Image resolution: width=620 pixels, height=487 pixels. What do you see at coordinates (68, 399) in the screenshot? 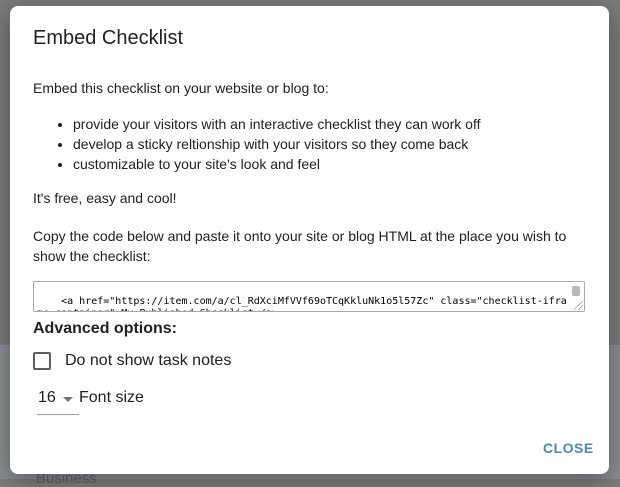
I see `dropdown-arrow-icon` at bounding box center [68, 399].